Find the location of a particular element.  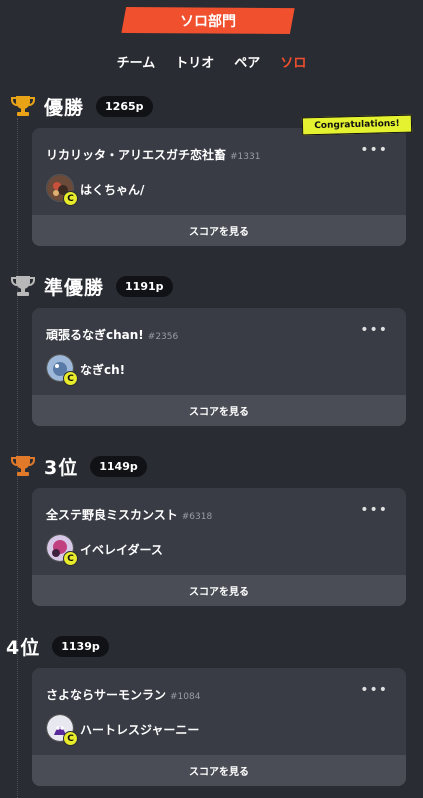

rank-label: 準優勝 is located at coordinates (74, 287).